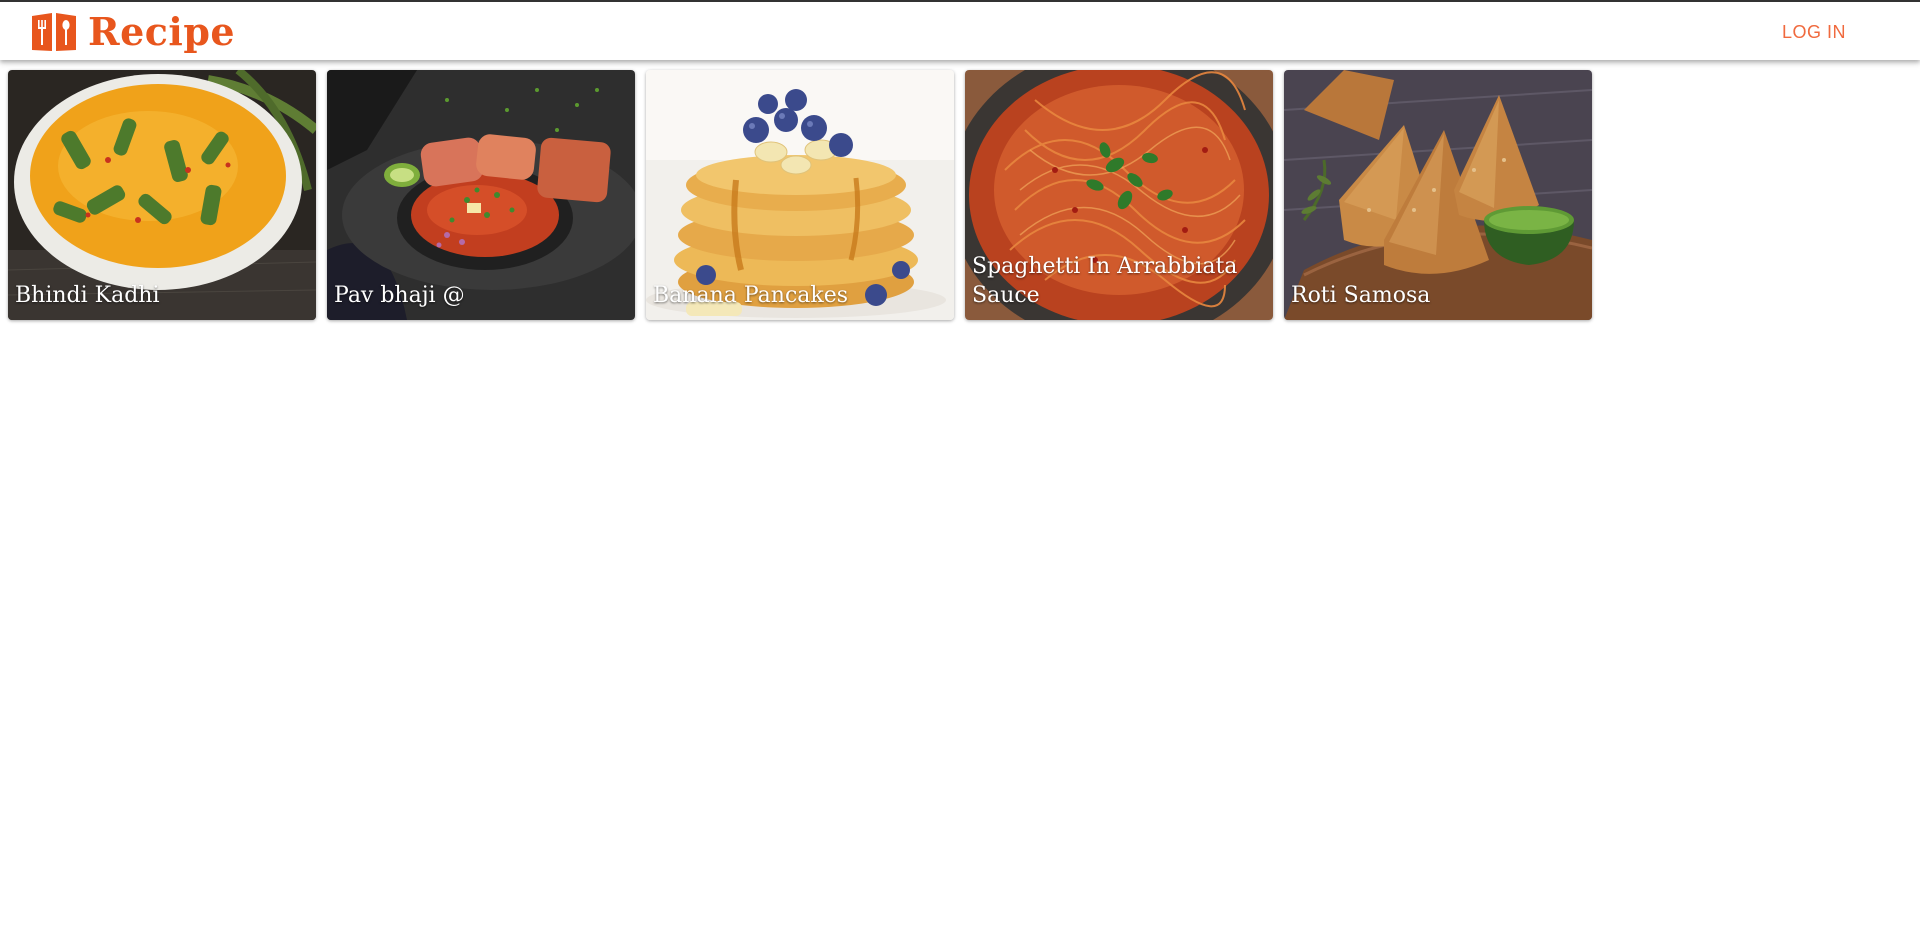 The width and height of the screenshot is (1920, 933). Describe the element at coordinates (162, 31) in the screenshot. I see `brand-title: Recipe` at that location.